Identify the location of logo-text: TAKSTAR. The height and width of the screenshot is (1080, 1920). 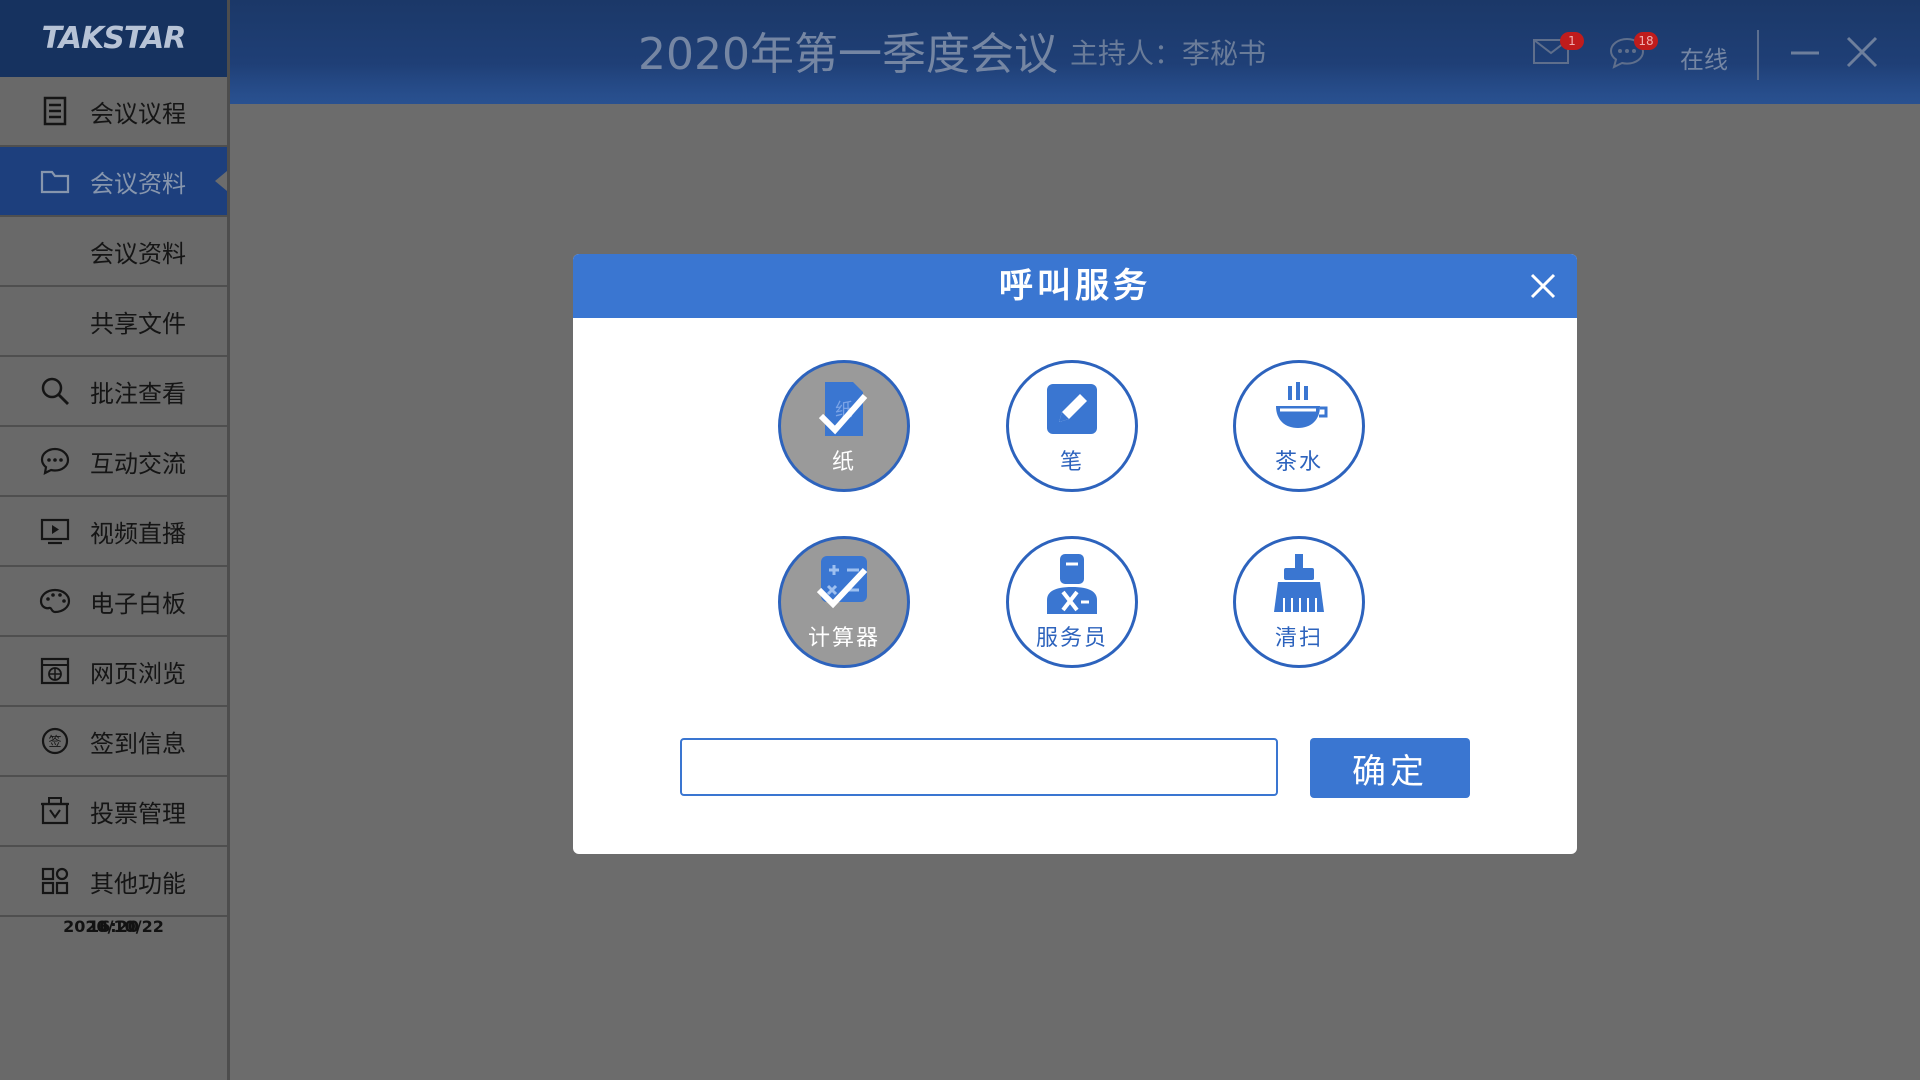
(114, 38).